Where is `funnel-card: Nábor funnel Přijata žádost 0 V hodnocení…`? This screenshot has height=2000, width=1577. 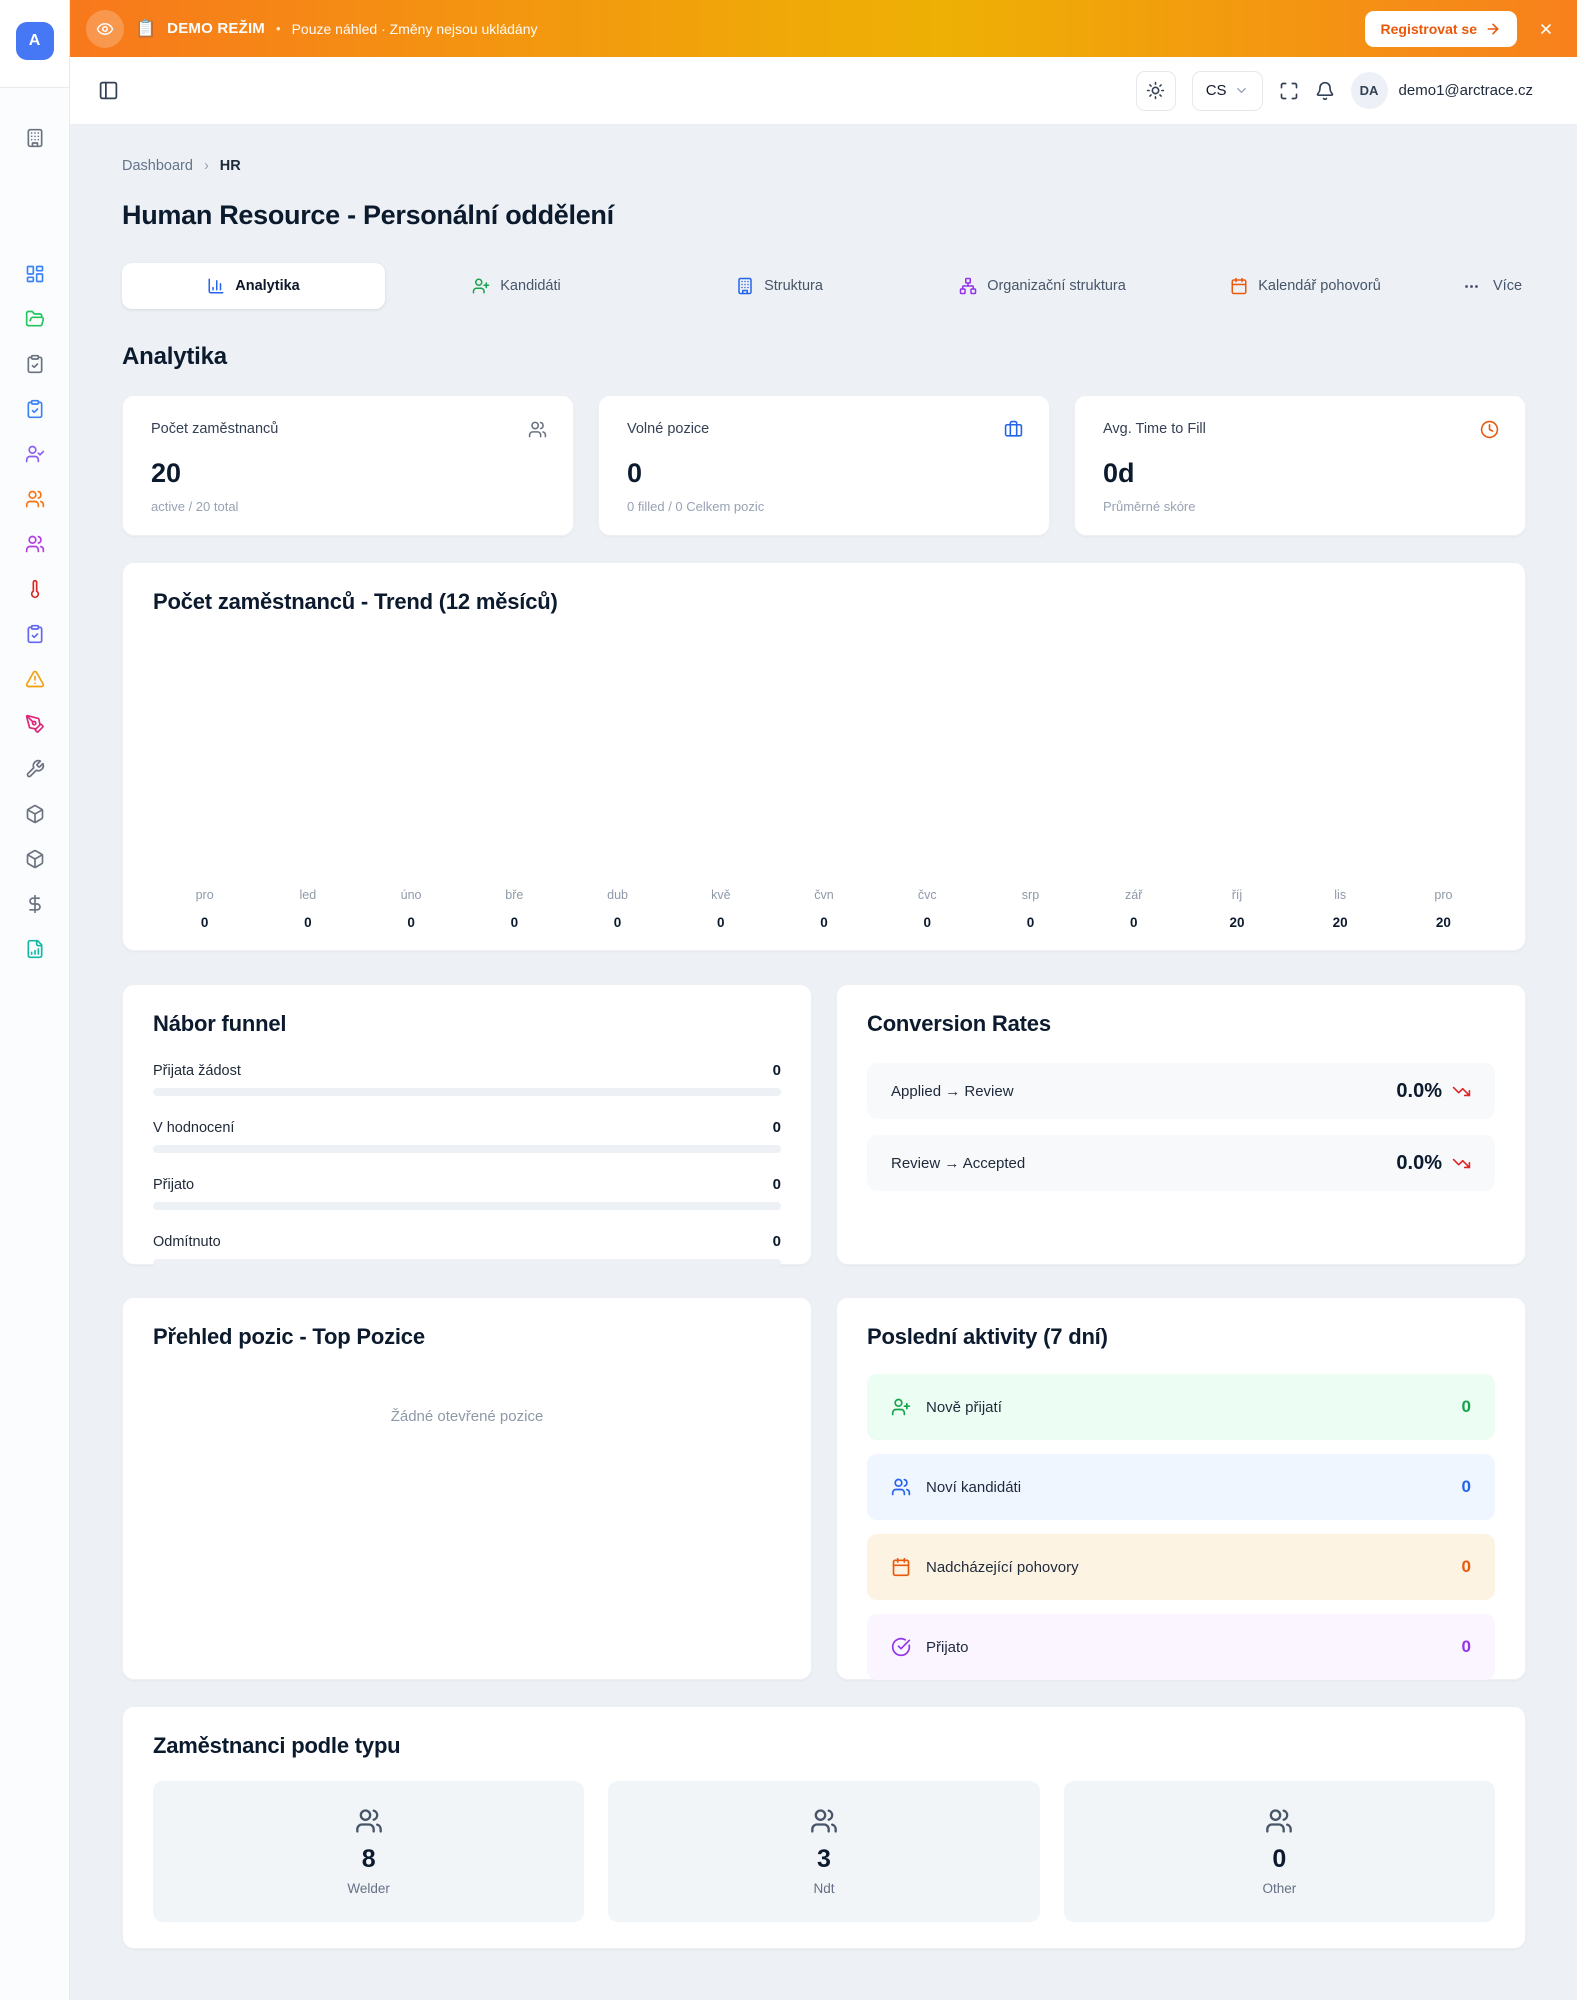
funnel-card: Nábor funnel Přijata žádost 0 V hodnocení… is located at coordinates (467, 1125).